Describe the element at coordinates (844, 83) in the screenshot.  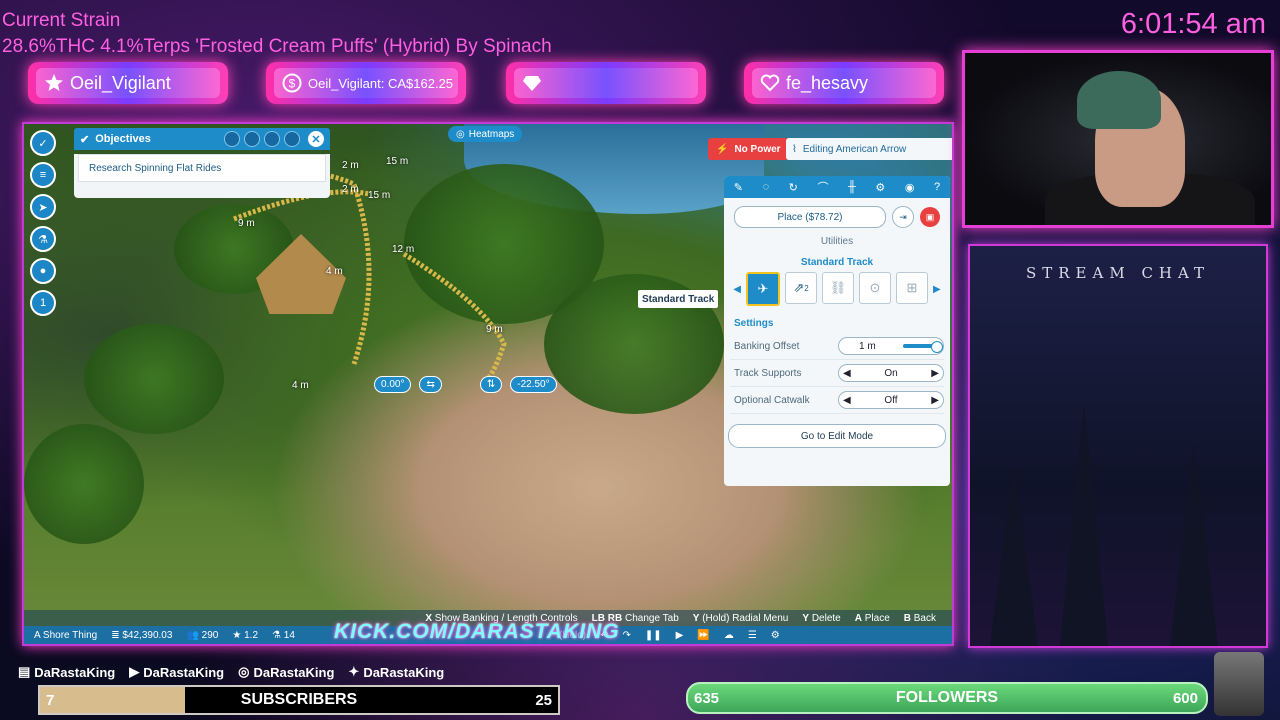
I see `alert-banner-sub: fe_hesavy` at that location.